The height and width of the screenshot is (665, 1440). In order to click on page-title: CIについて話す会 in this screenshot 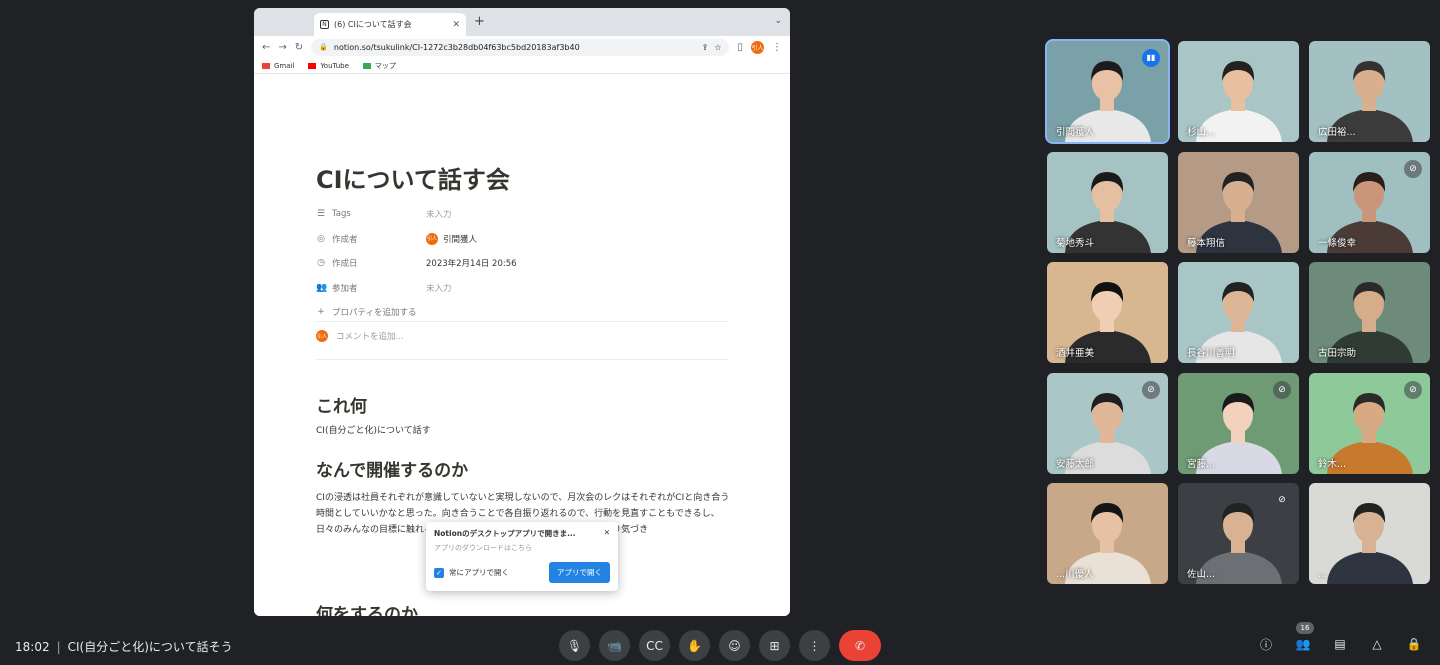, I will do `click(413, 180)`.